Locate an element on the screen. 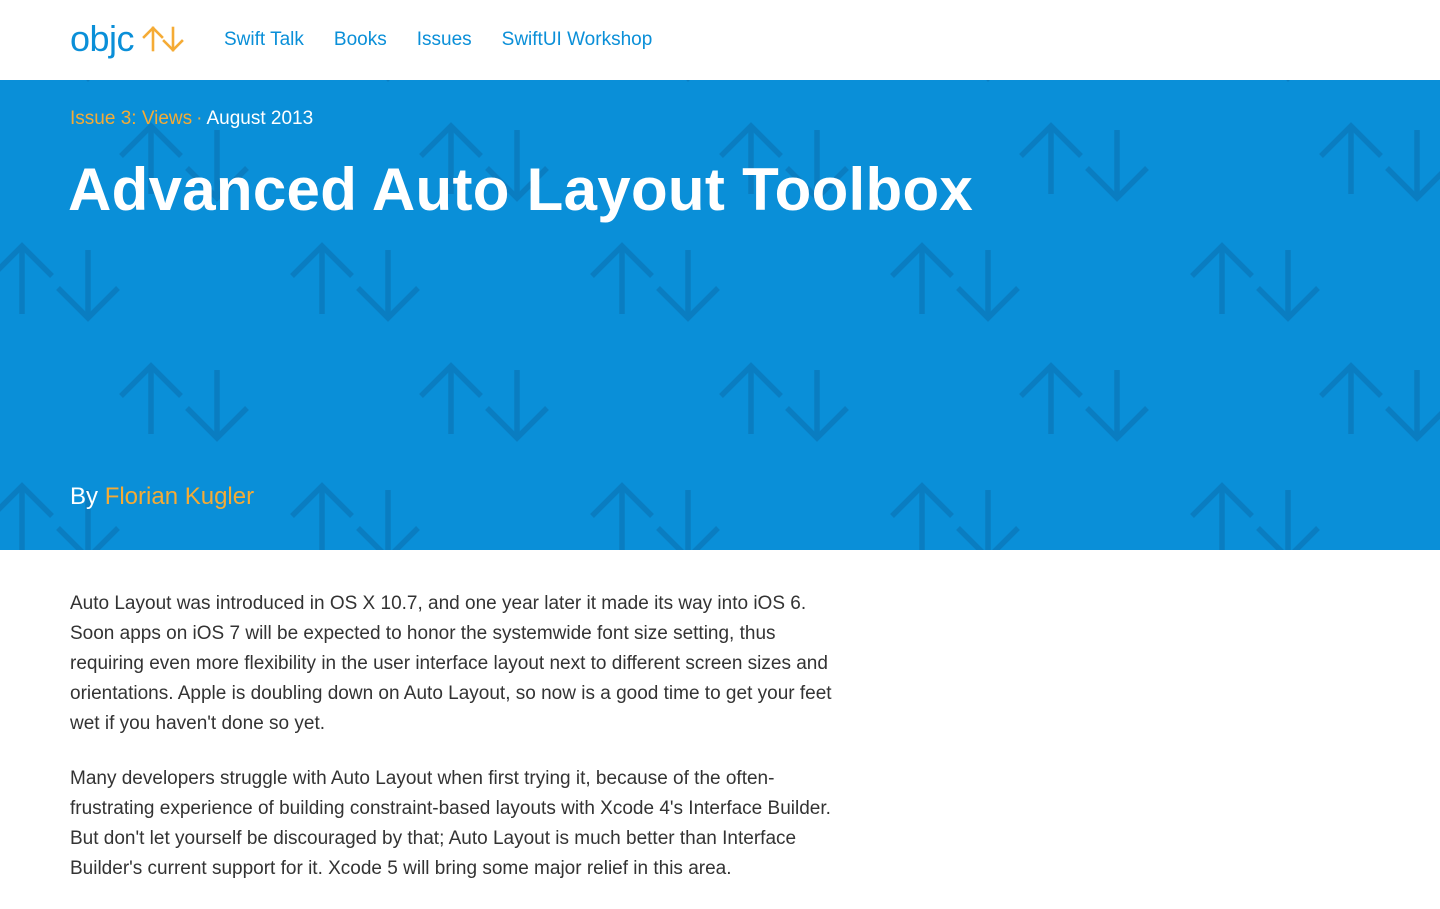 Image resolution: width=1440 pixels, height=909 pixels. article-title: Advanced Auto Layout Toolbox is located at coordinates (521, 189).